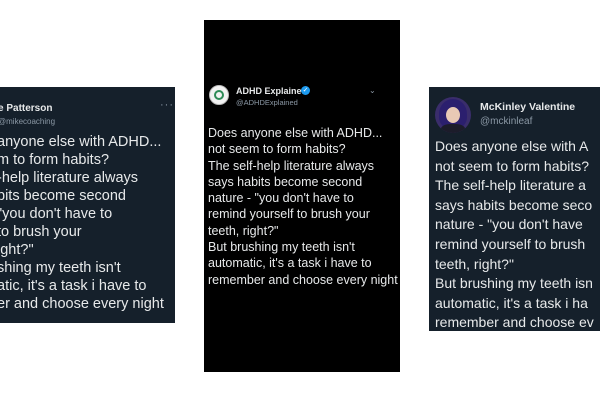 Image resolution: width=600 pixels, height=400 pixels. What do you see at coordinates (82, 304) in the screenshot?
I see `tweet-line: er and choose every night` at bounding box center [82, 304].